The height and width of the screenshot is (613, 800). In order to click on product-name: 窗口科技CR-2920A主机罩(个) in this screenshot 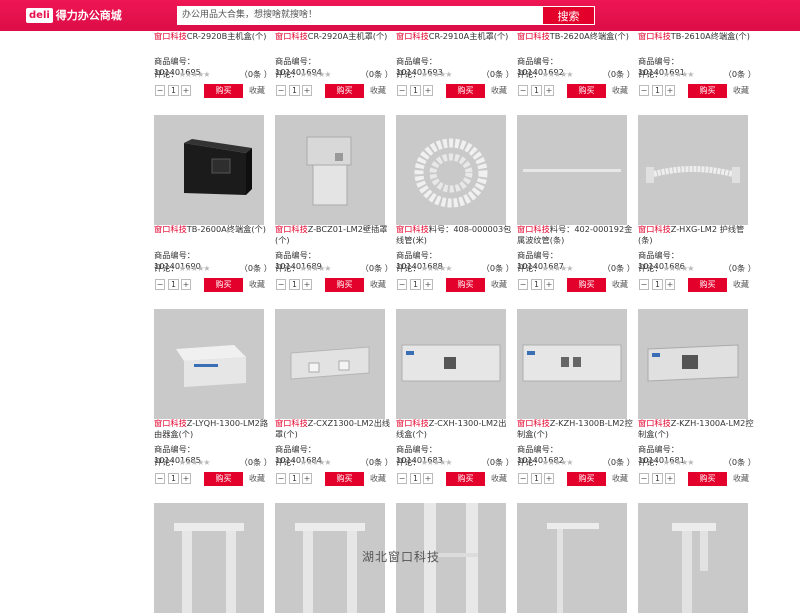, I will do `click(334, 36)`.